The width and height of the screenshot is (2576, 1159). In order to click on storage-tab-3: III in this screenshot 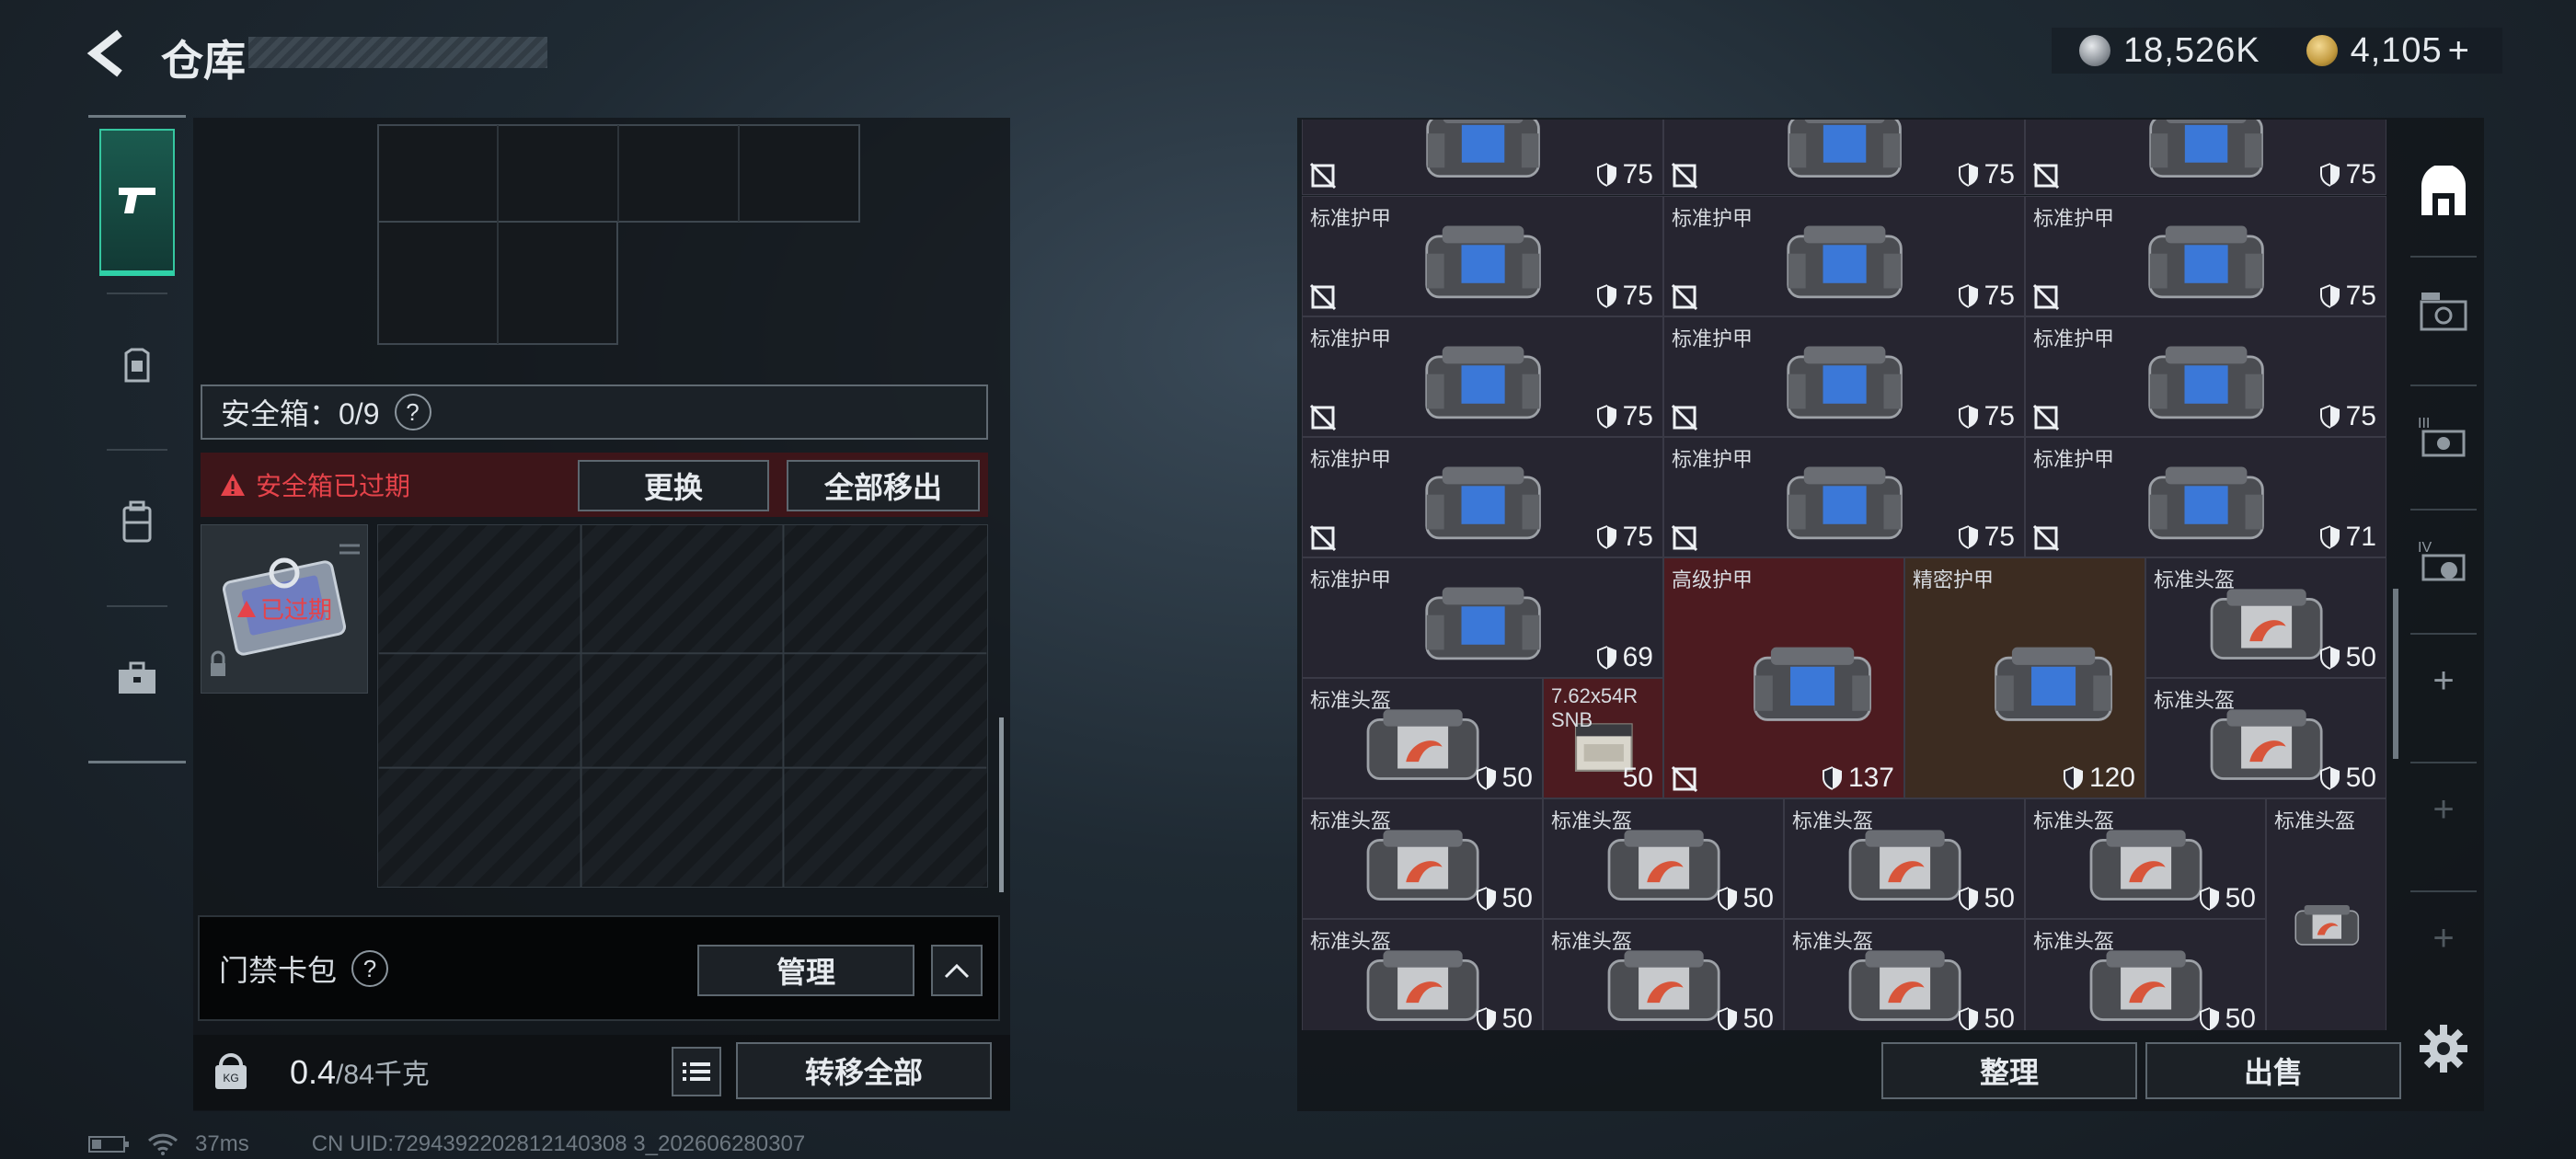, I will do `click(2443, 436)`.